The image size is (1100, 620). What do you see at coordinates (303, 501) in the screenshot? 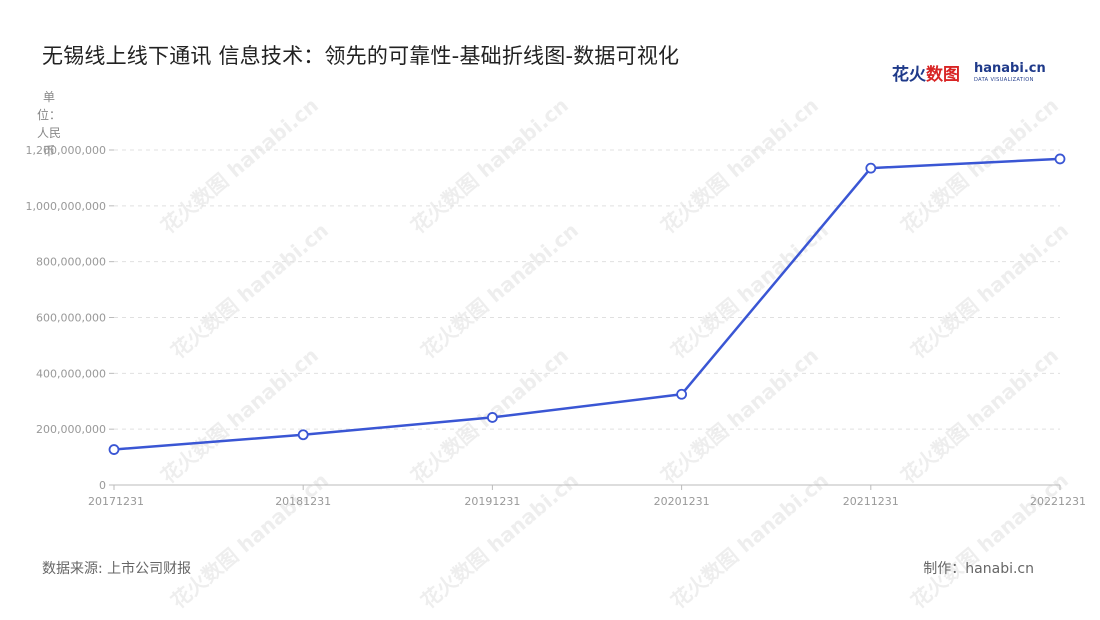
I see `x-tick-label: 20181231` at bounding box center [303, 501].